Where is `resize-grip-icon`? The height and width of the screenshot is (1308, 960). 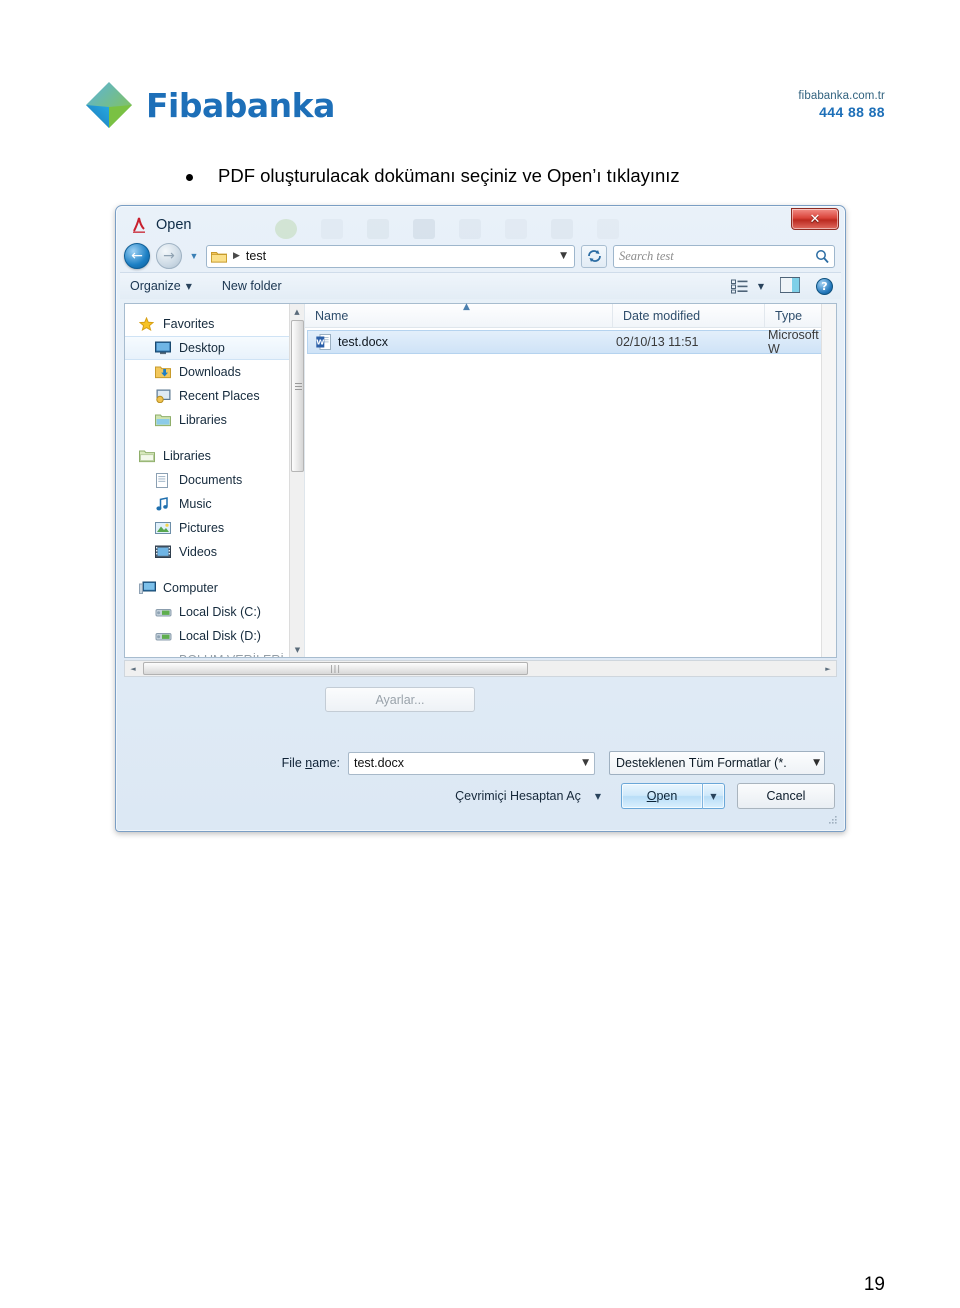 resize-grip-icon is located at coordinates (833, 820).